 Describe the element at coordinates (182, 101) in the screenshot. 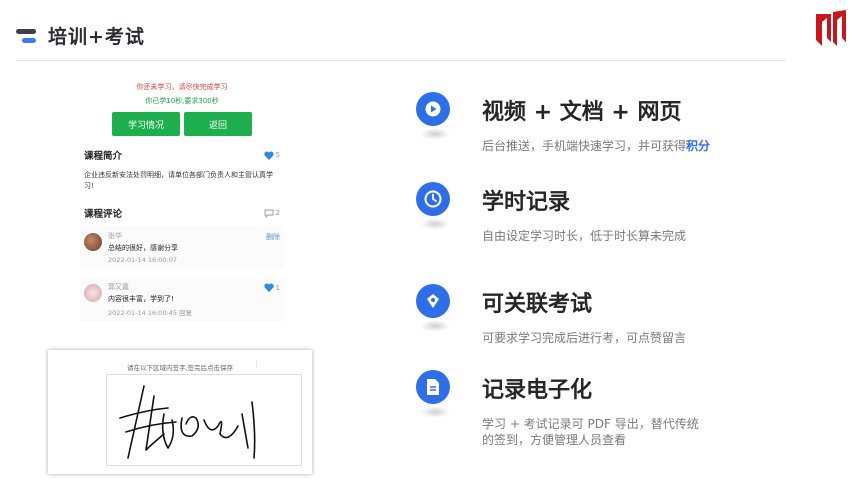

I see `study-progress: 你已学10秒,要求300秒` at that location.